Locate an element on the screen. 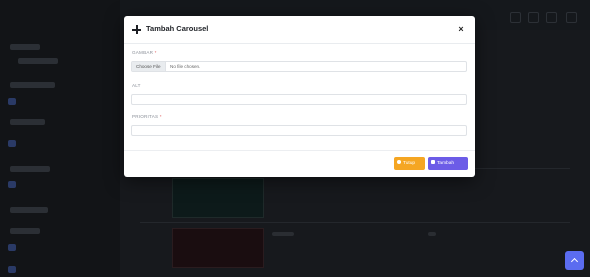 This screenshot has width=590, height=277. alt-label-text: ALT is located at coordinates (136, 85).